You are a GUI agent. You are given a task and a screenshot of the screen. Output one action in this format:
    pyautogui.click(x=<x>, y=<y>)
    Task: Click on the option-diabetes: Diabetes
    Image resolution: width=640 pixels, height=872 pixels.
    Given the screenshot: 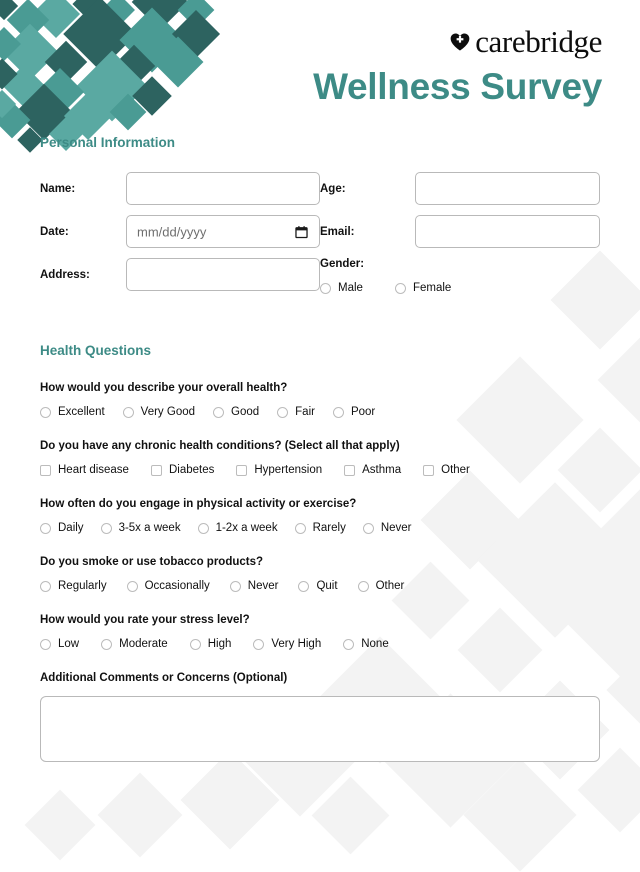 What is the action you would take?
    pyautogui.click(x=182, y=470)
    